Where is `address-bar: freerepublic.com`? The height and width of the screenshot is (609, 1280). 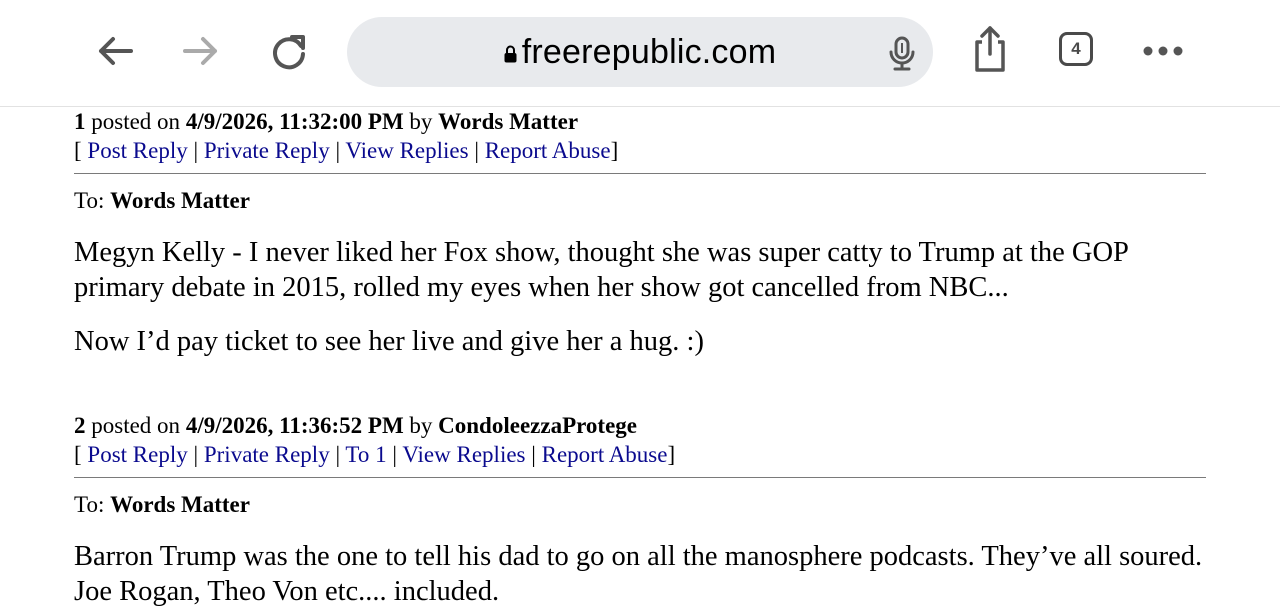
address-bar: freerepublic.com is located at coordinates (640, 52).